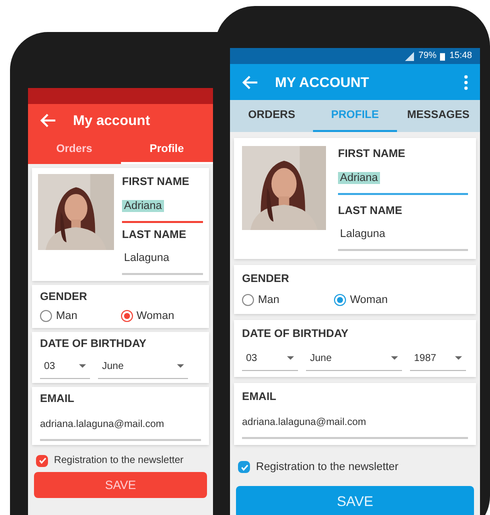 Image resolution: width=490 pixels, height=515 pixels. What do you see at coordinates (460, 55) in the screenshot?
I see `clock: 15:48` at bounding box center [460, 55].